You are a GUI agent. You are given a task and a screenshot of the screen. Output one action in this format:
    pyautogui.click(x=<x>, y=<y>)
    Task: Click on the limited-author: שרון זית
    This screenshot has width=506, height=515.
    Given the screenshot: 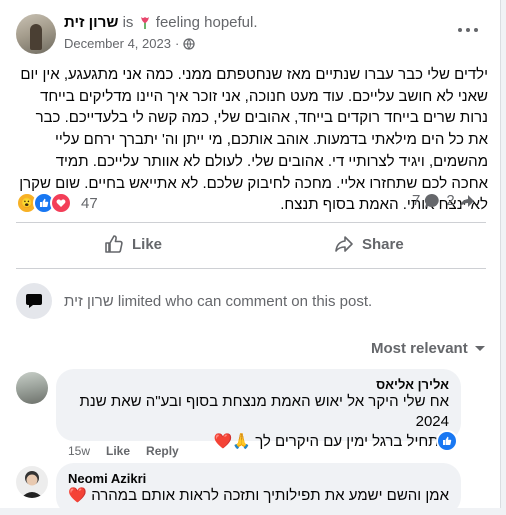 What is the action you would take?
    pyautogui.click(x=89, y=301)
    